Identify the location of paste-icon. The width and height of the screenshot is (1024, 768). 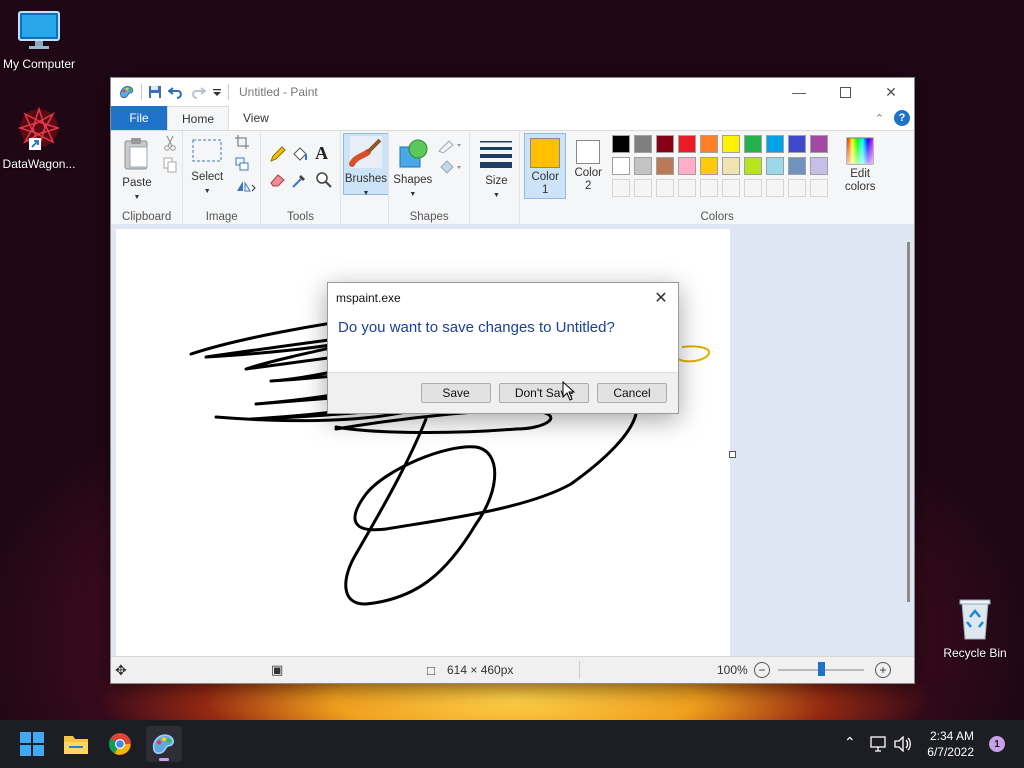
(136, 154).